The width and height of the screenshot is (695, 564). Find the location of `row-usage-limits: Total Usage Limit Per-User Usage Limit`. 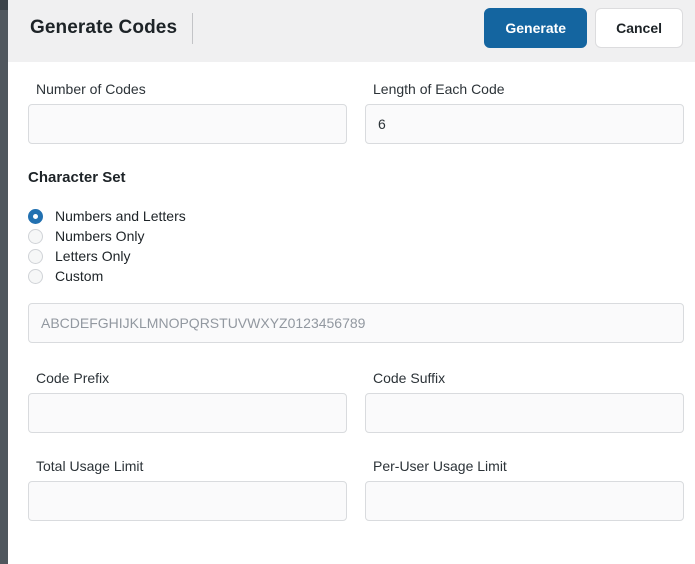

row-usage-limits: Total Usage Limit Per-User Usage Limit is located at coordinates (356, 489).